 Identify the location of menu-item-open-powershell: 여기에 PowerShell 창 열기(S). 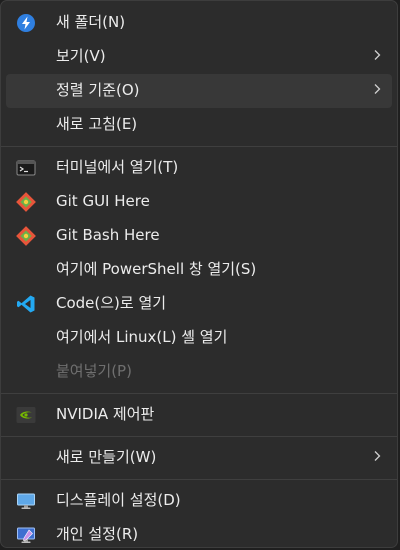
(199, 270).